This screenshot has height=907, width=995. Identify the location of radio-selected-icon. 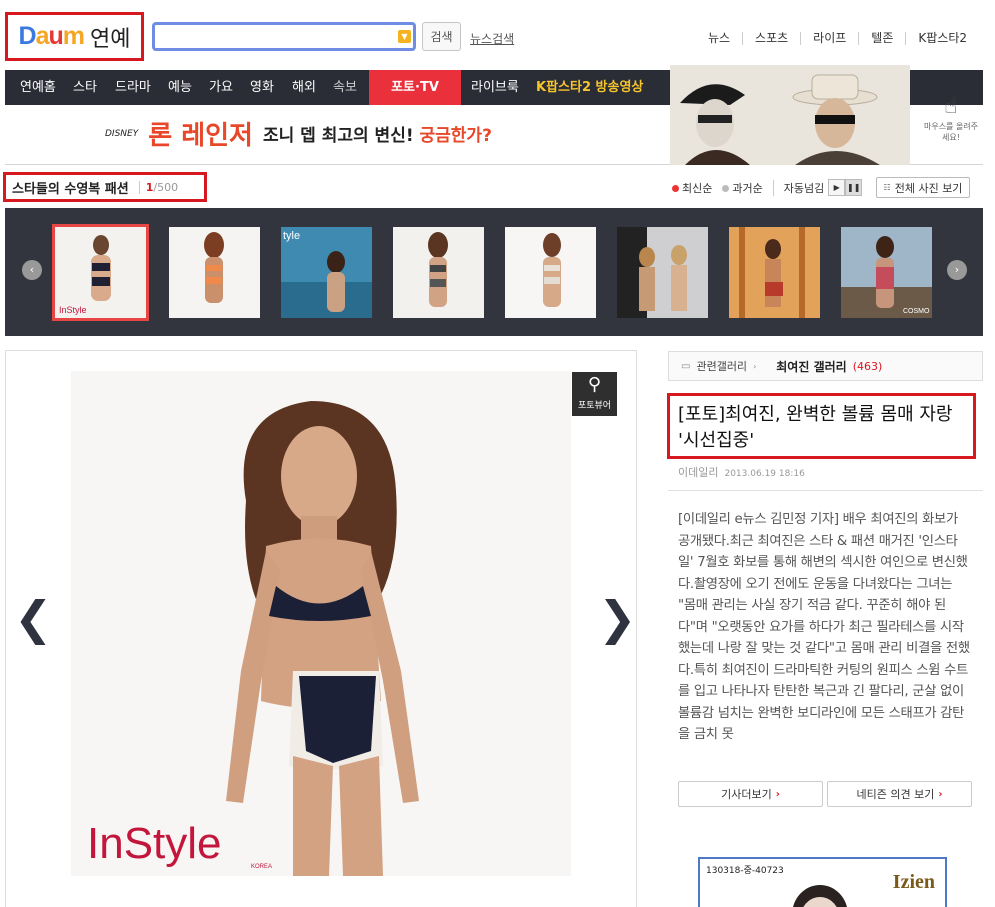
(675, 188).